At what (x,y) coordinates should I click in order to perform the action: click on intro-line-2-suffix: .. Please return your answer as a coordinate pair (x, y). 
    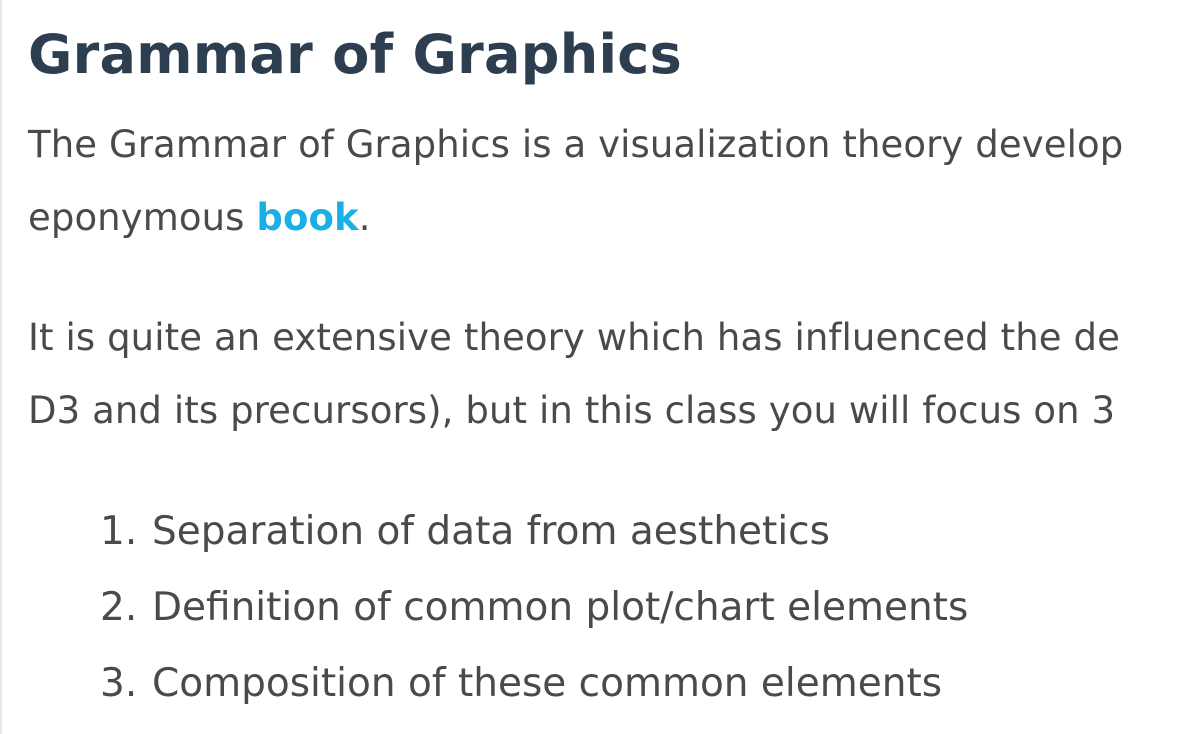
    Looking at the image, I should click on (364, 217).